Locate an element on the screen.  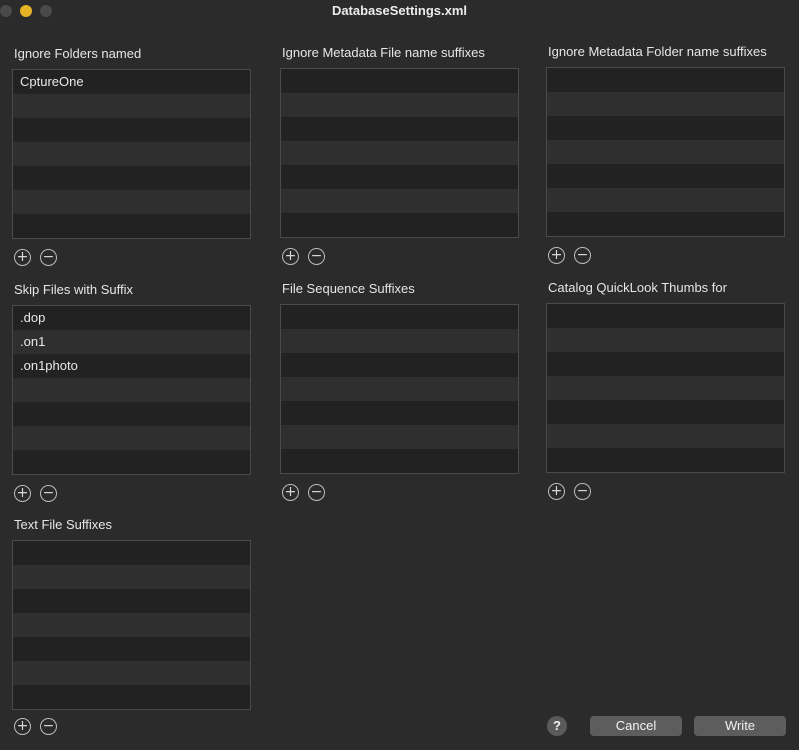
text-file-suffixes-list is located at coordinates (131, 625).